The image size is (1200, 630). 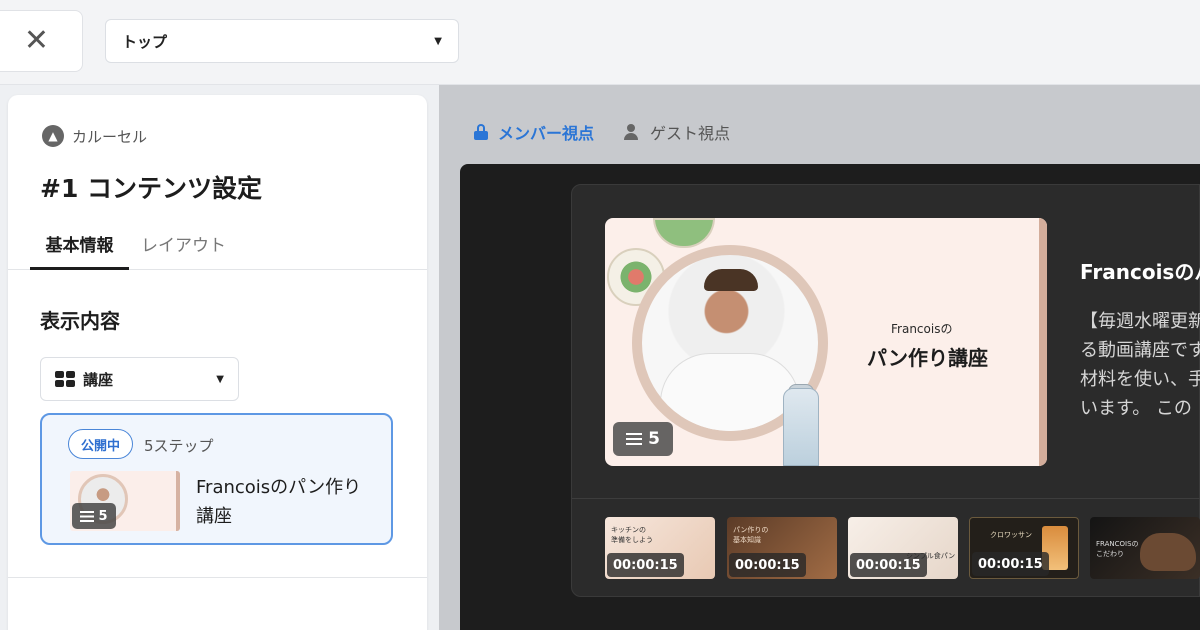 I want to click on hero-subtitle: Francoisの, so click(x=922, y=329).